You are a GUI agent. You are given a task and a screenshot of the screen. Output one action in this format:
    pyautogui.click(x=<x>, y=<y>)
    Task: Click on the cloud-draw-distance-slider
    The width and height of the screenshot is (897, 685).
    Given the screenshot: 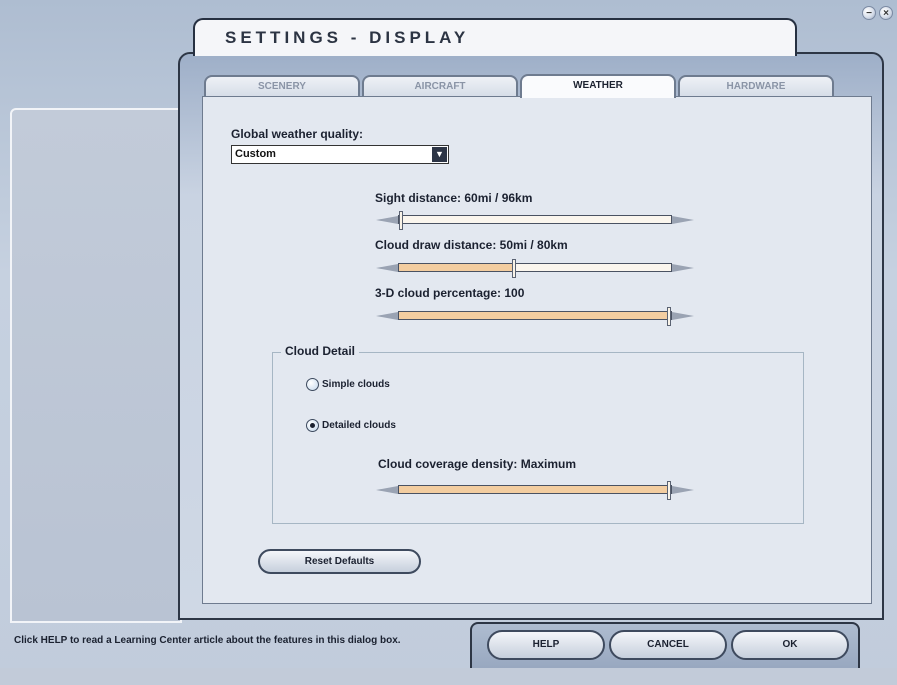 What is the action you would take?
    pyautogui.click(x=535, y=268)
    